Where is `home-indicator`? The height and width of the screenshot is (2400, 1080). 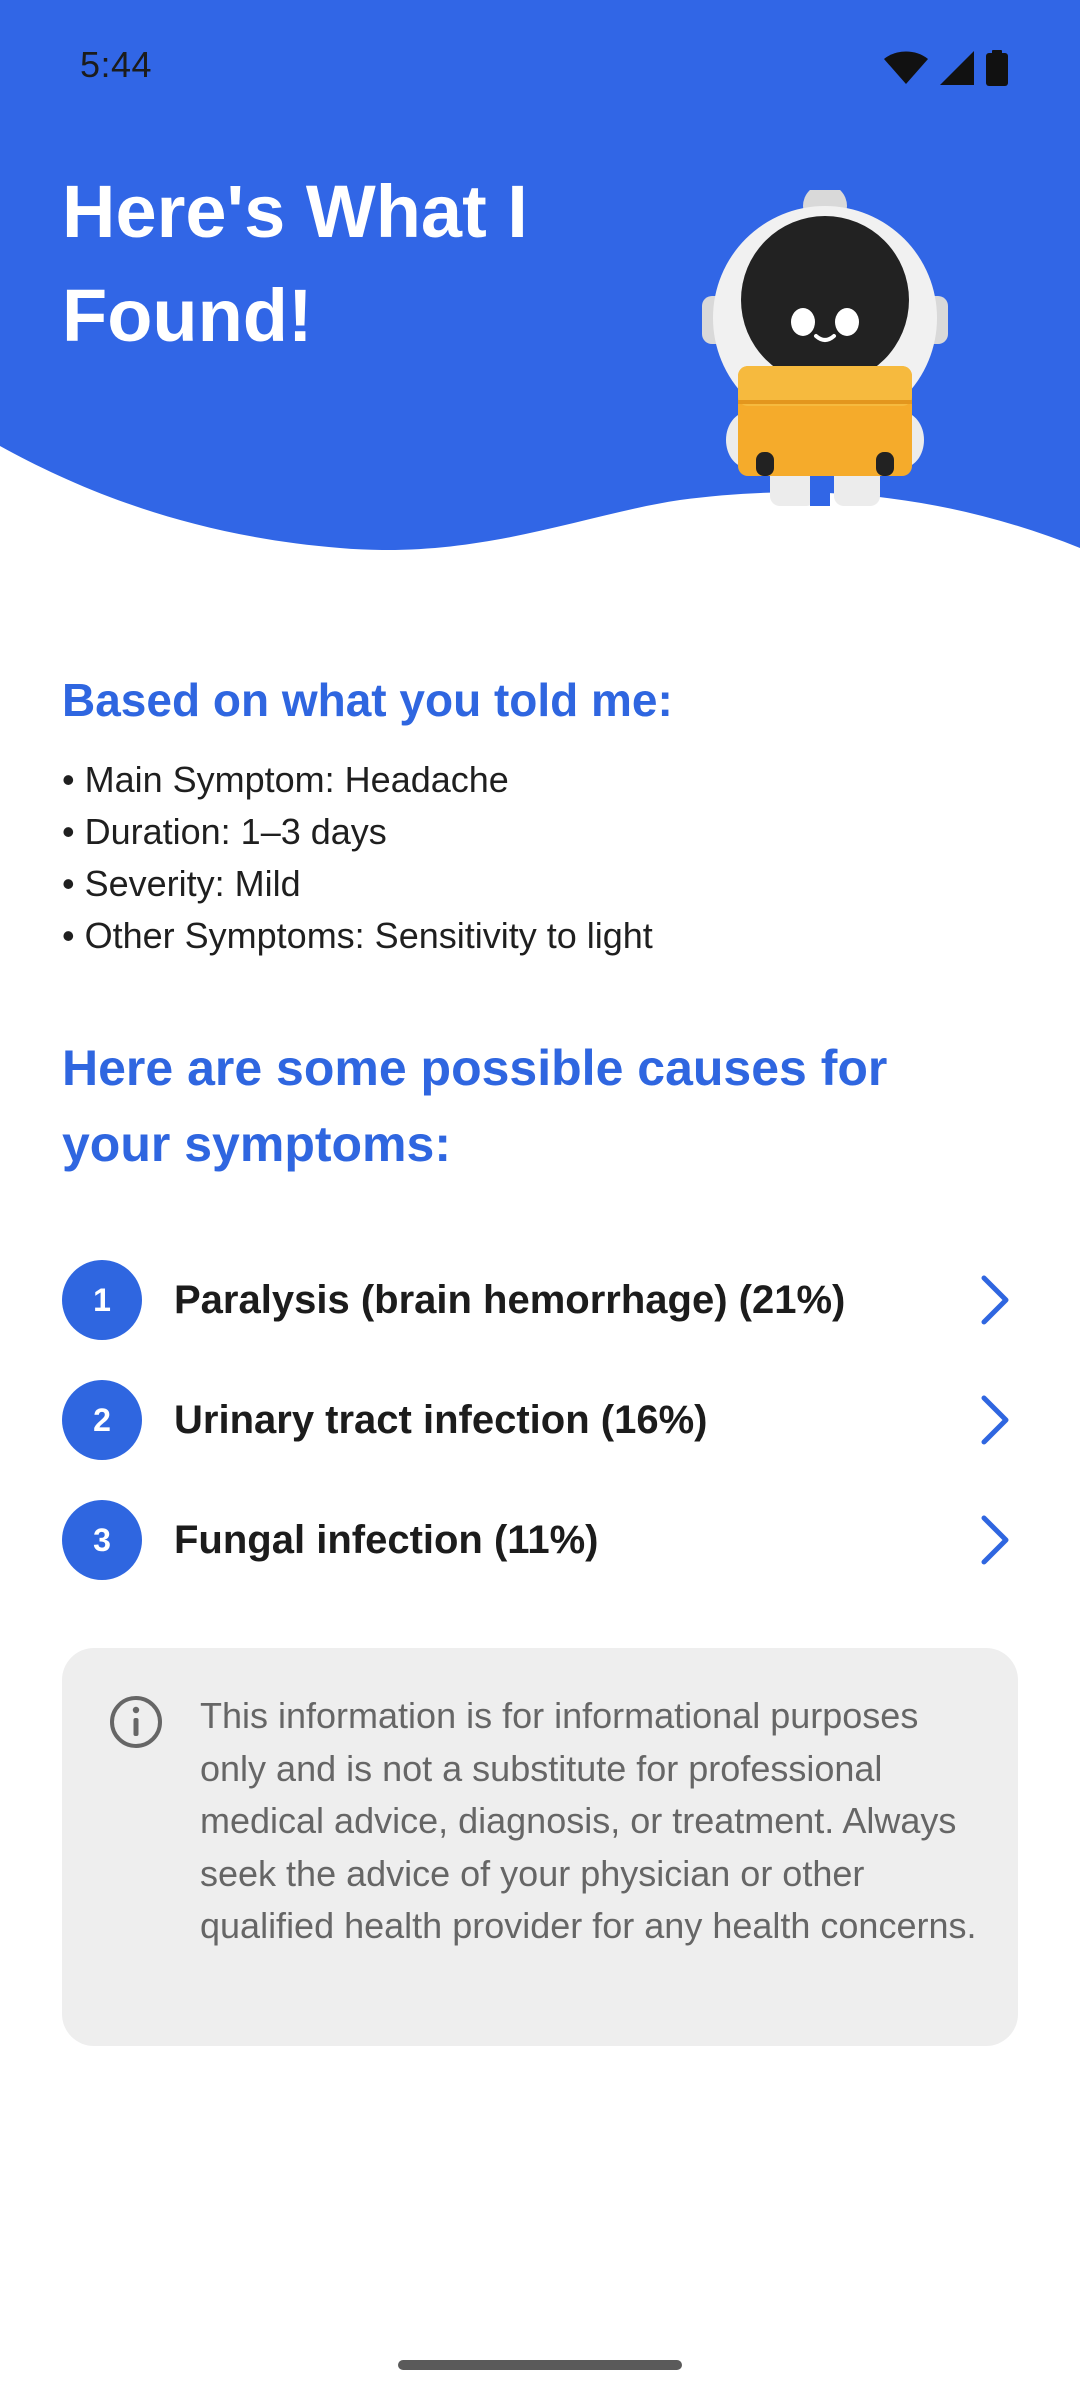
home-indicator is located at coordinates (540, 2365).